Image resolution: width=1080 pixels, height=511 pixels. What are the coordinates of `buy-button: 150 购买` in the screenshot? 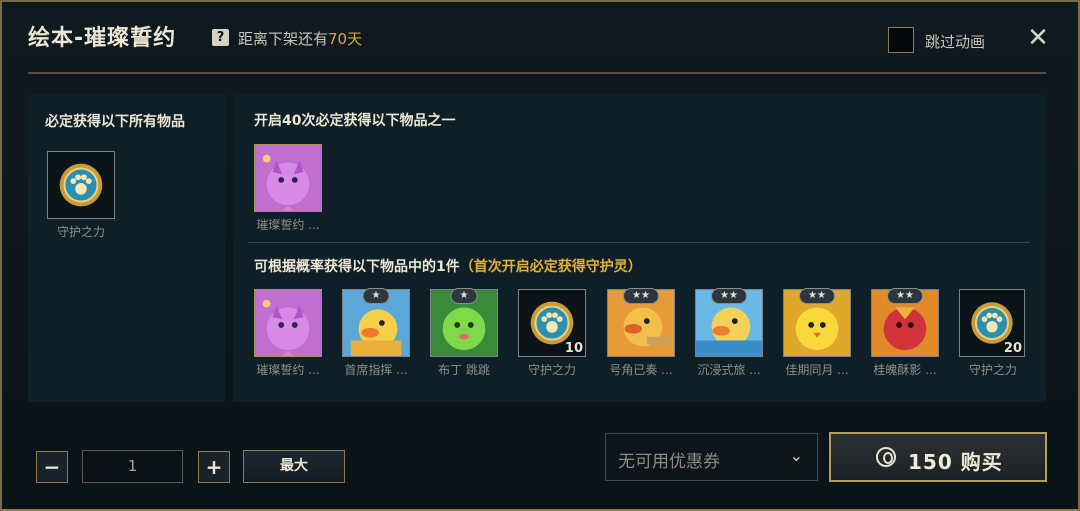 It's located at (938, 457).